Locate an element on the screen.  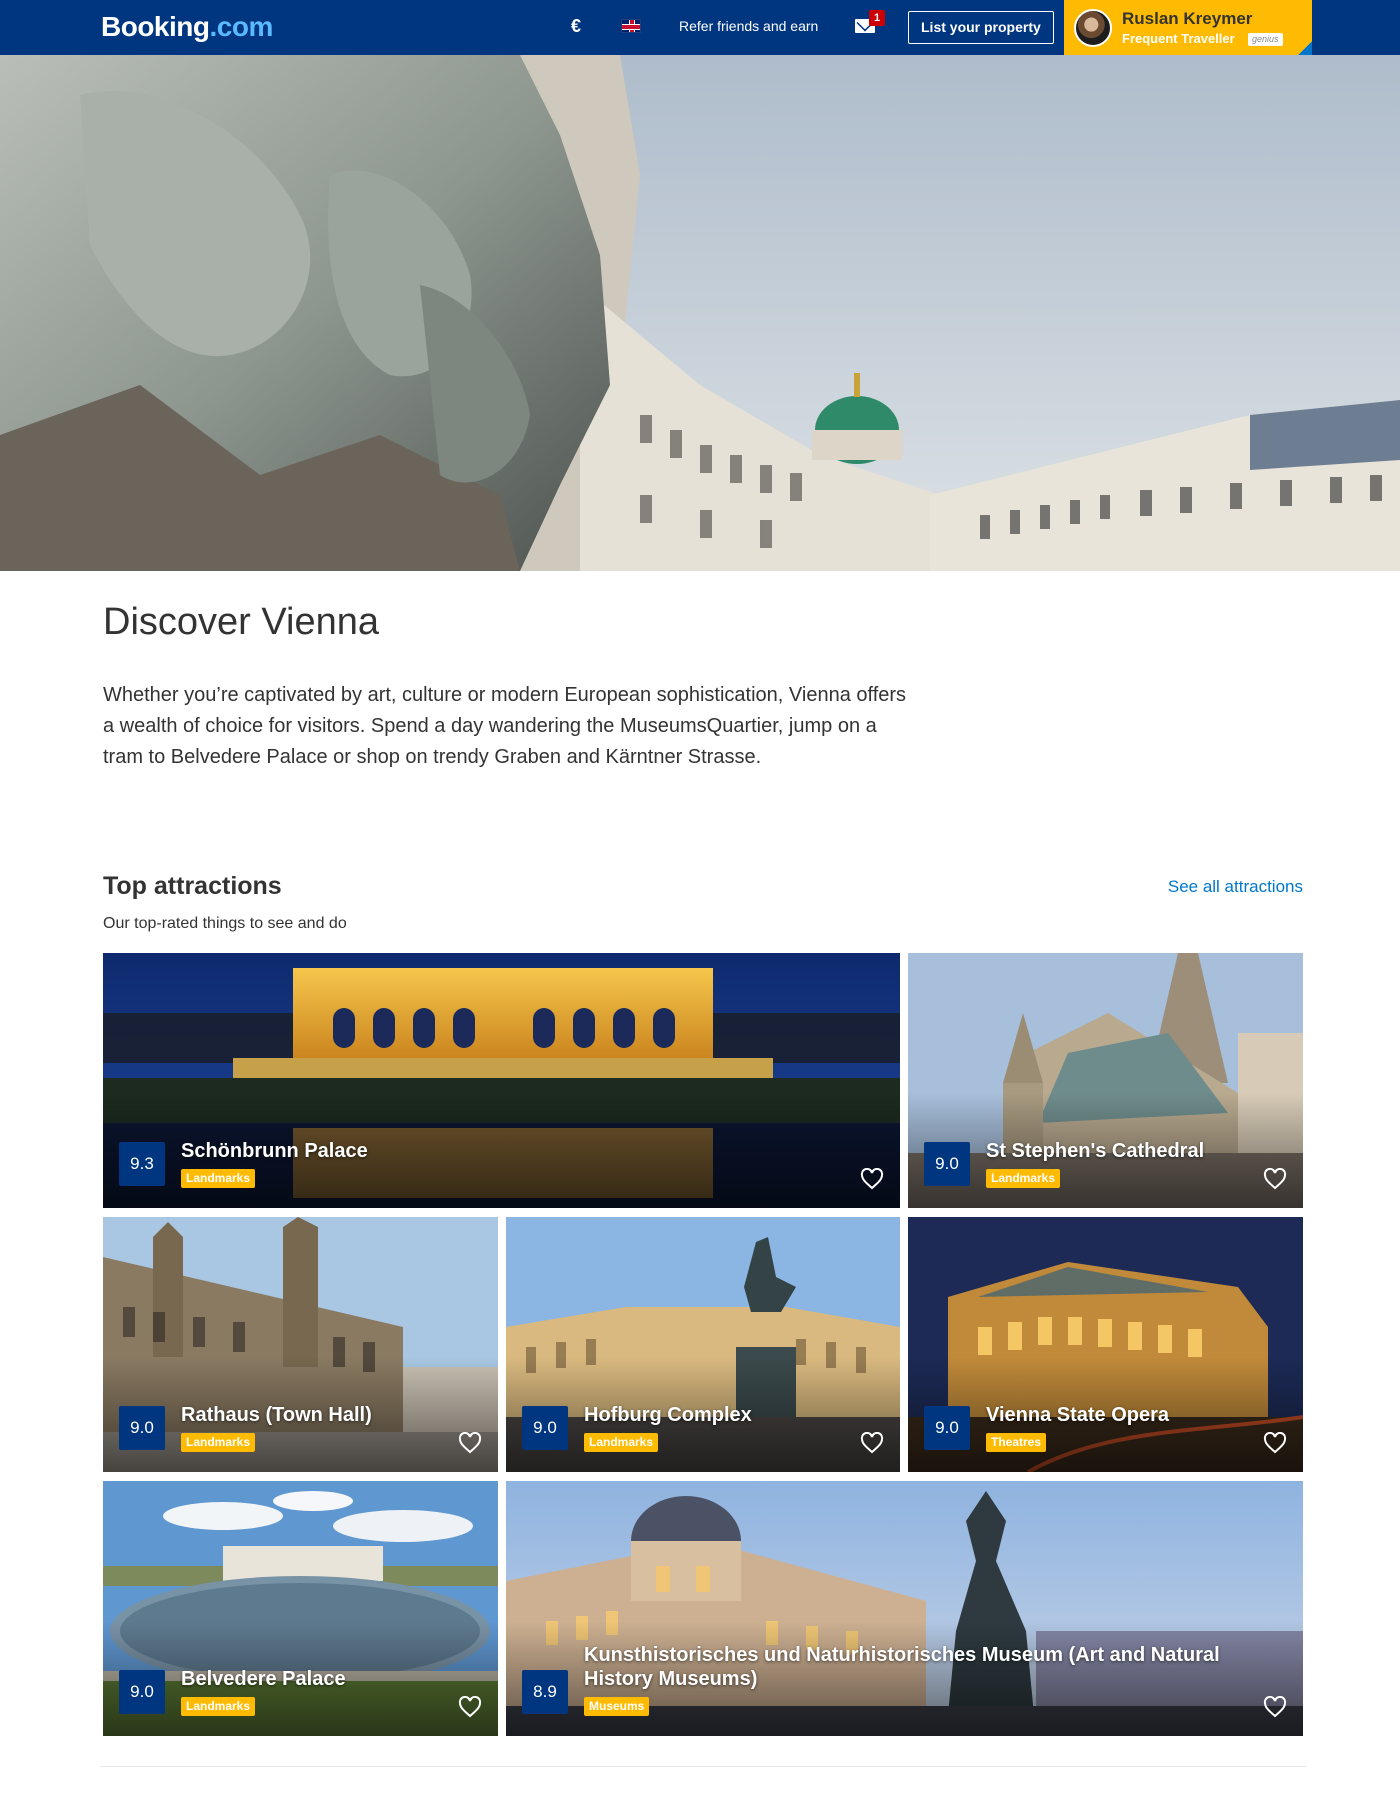
attraction-card-rathaus: 9.0 Rathaus (Town Hall) Landmarks is located at coordinates (300, 1344).